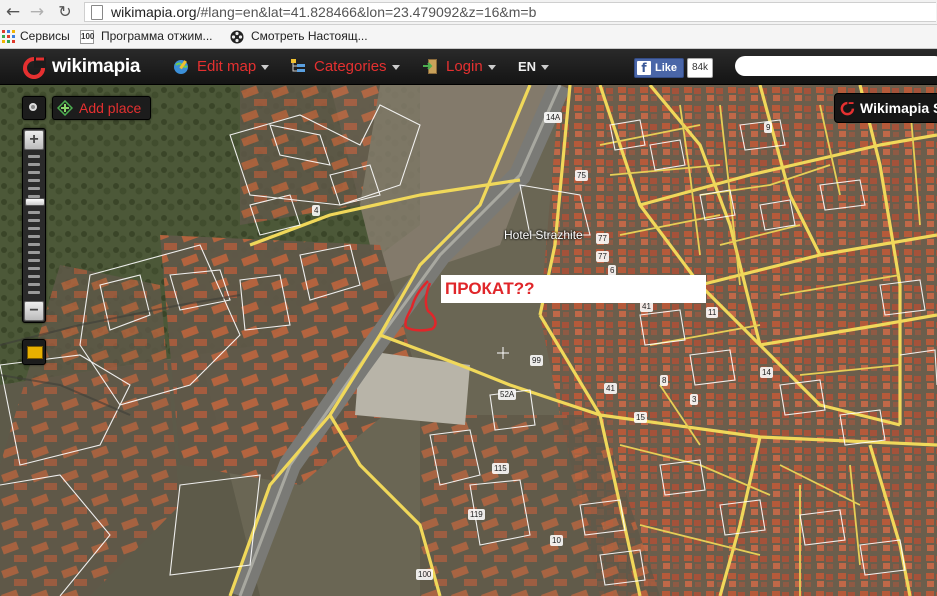 The height and width of the screenshot is (596, 937). Describe the element at coordinates (640, 417) in the screenshot. I see `map-number-label: 15` at that location.